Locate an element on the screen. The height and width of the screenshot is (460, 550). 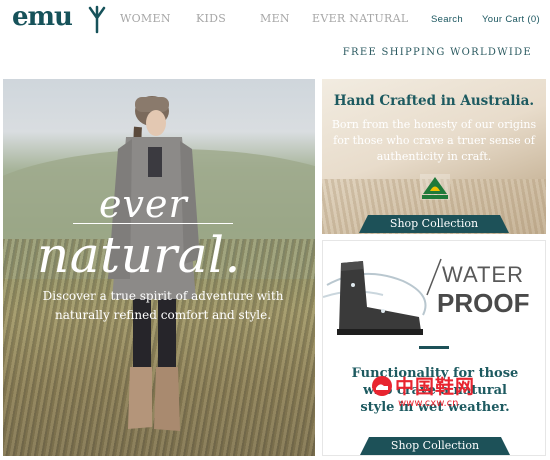
hero-script-natural: natural. is located at coordinates (139, 255).